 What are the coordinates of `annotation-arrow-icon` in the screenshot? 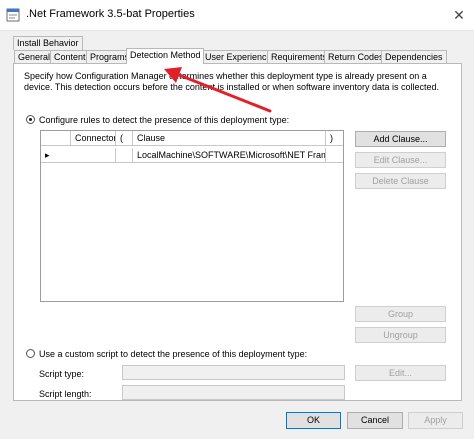 It's located at (218, 90).